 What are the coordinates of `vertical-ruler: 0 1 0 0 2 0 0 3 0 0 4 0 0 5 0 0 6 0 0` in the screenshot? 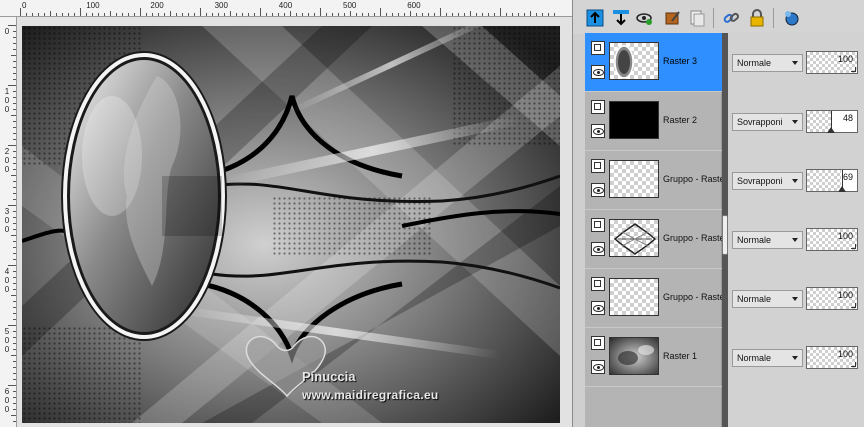 It's located at (8, 222).